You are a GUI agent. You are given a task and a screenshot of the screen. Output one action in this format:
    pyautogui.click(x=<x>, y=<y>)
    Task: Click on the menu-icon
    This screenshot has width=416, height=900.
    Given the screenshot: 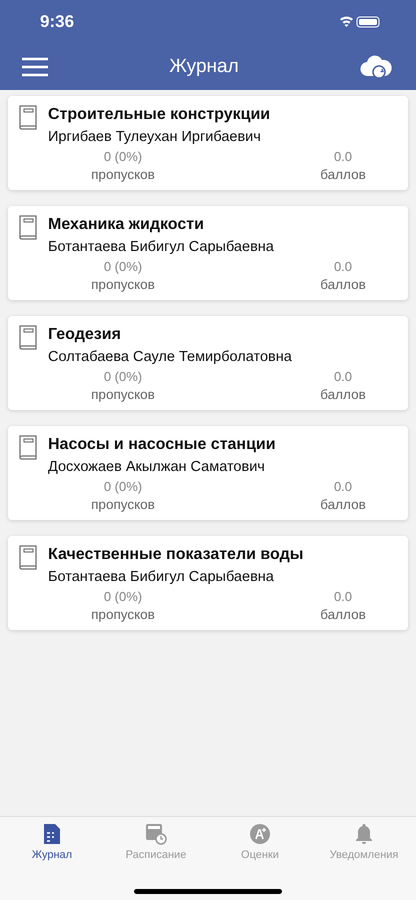 What is the action you would take?
    pyautogui.click(x=35, y=67)
    